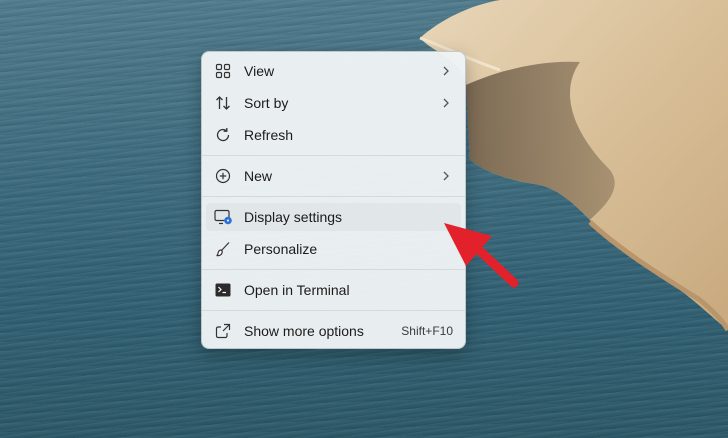 The height and width of the screenshot is (438, 728). Describe the element at coordinates (293, 217) in the screenshot. I see `menu-item-label: Display settings` at that location.